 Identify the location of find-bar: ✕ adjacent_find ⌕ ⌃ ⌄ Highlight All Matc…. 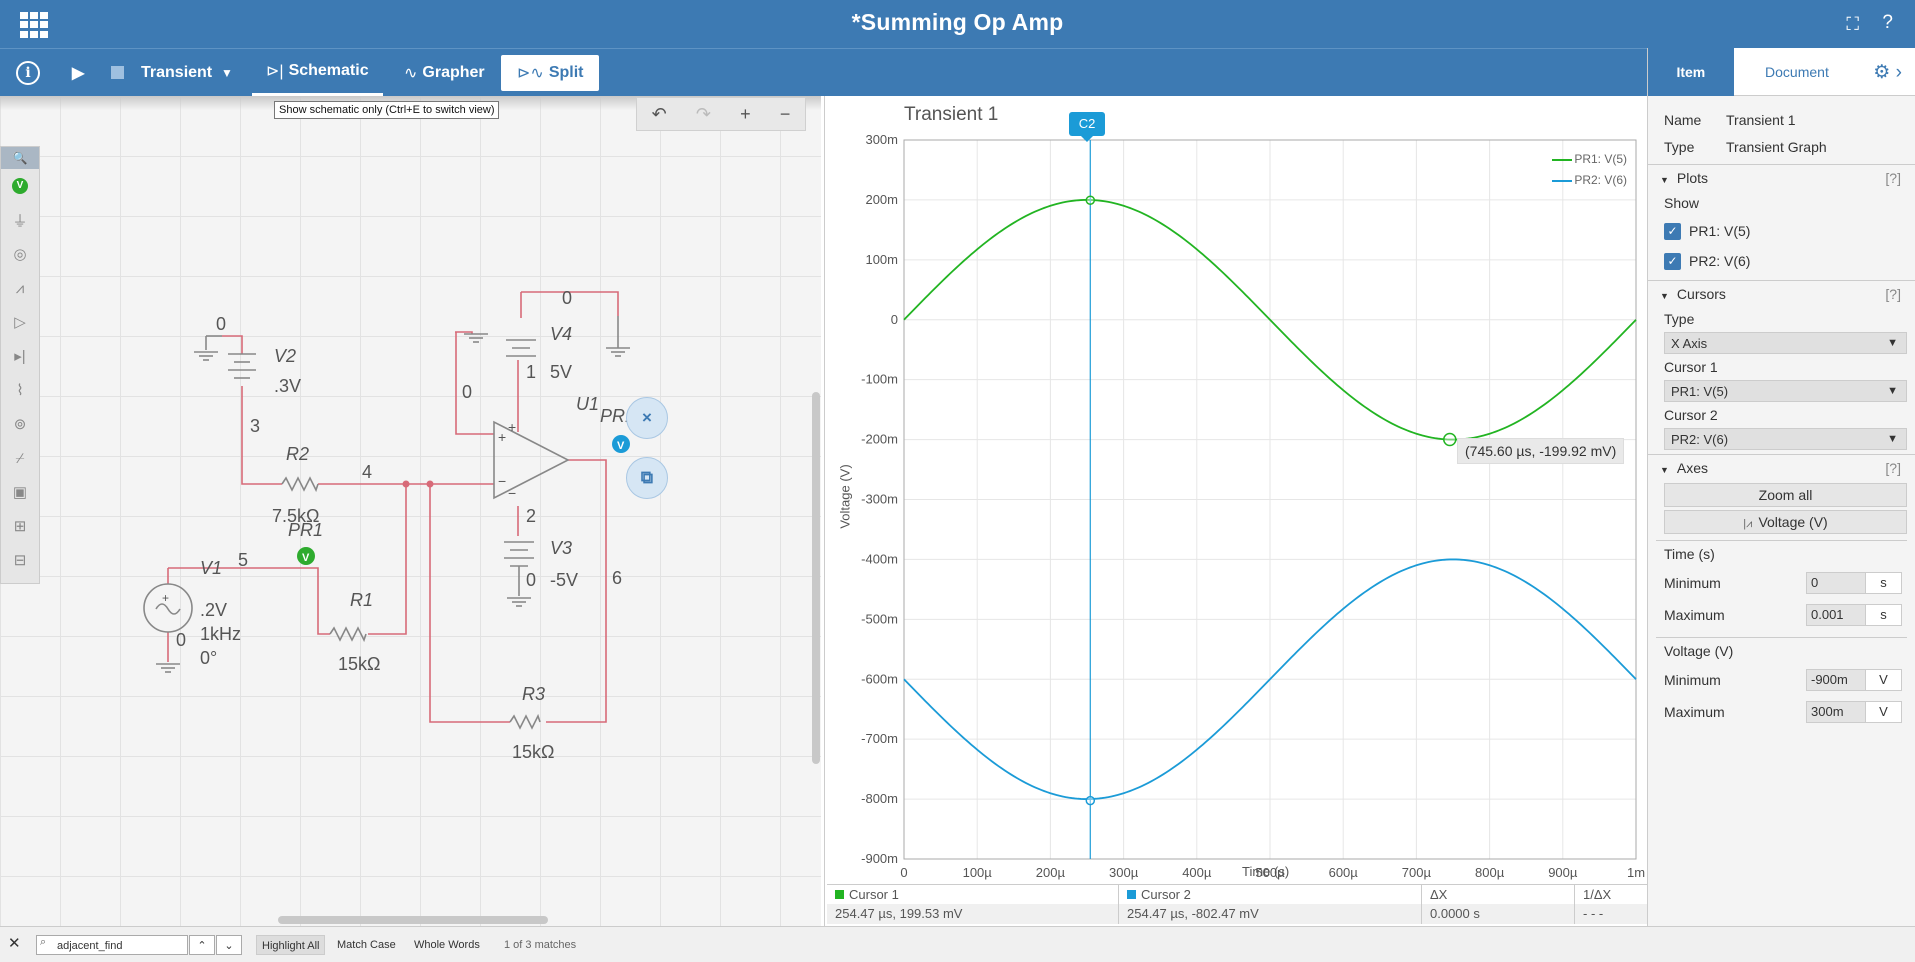
(957, 944).